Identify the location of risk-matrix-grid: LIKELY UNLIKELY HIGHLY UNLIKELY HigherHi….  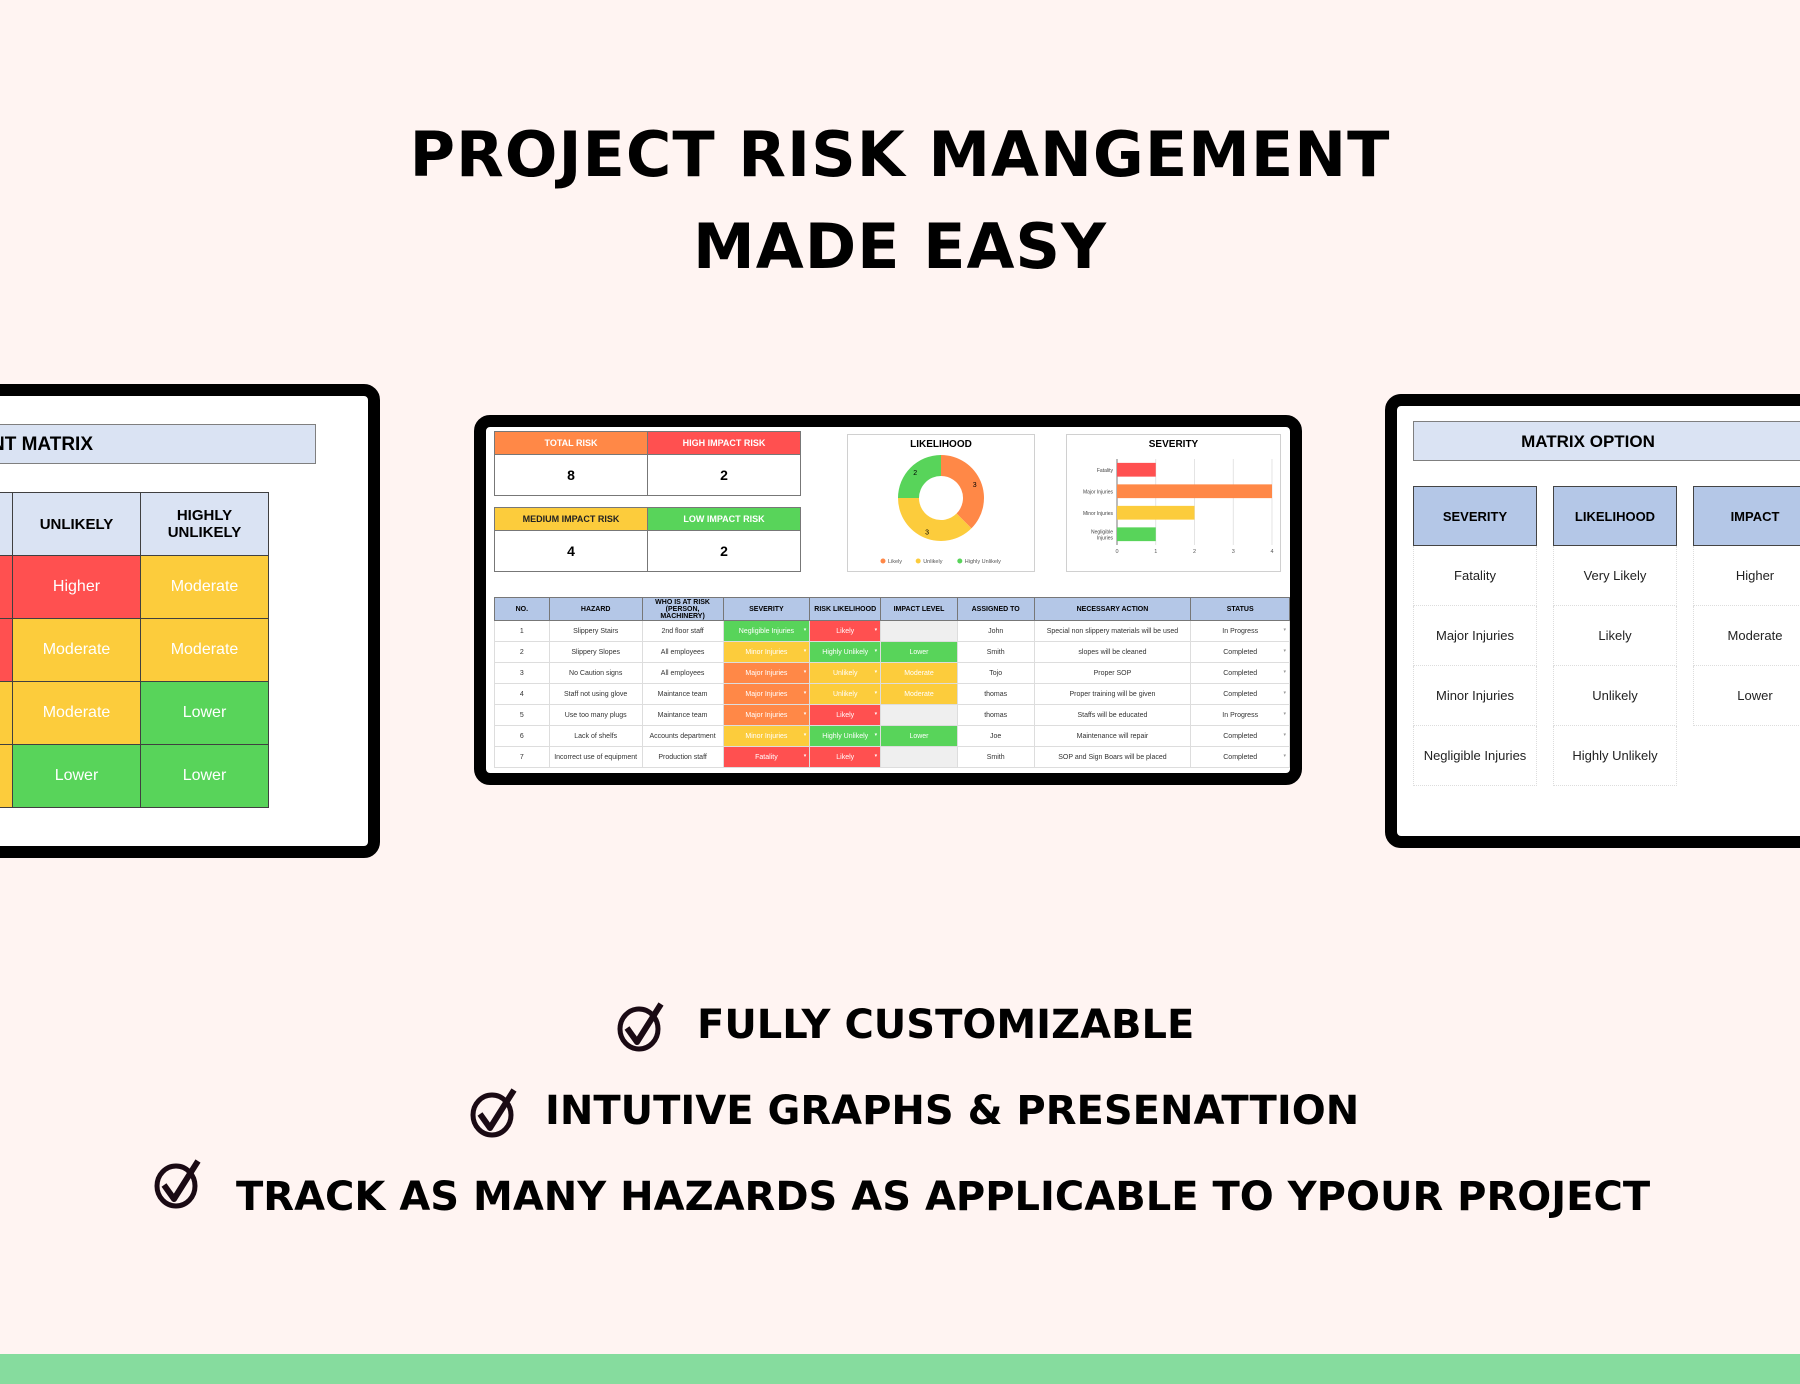
(134, 650).